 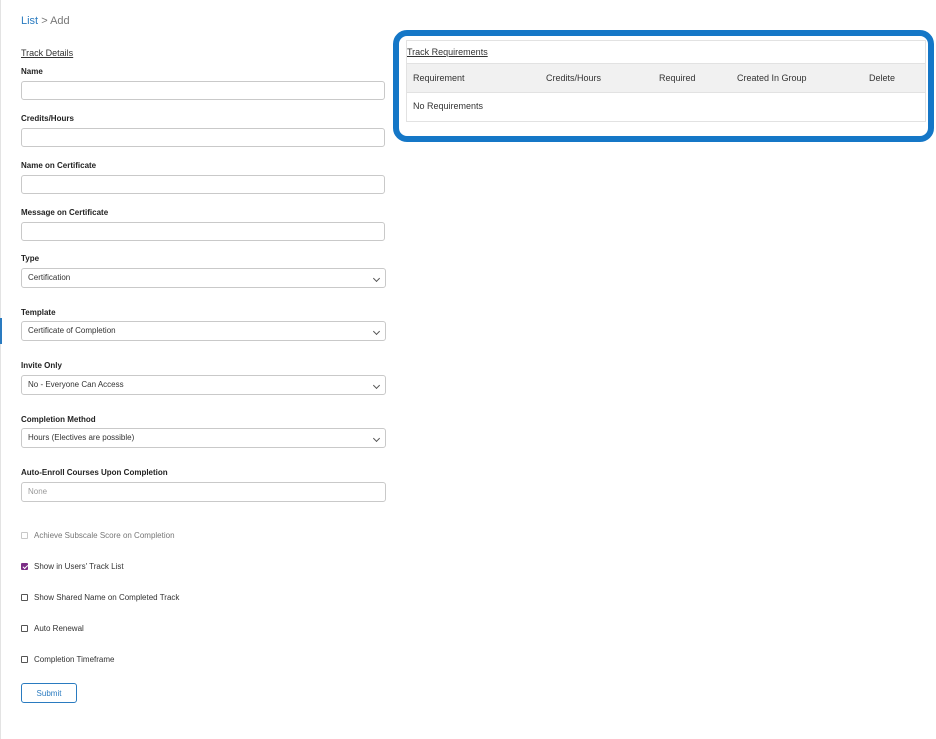 I want to click on invite-only-selected-value: No - Everyone Can Access, so click(x=76, y=384).